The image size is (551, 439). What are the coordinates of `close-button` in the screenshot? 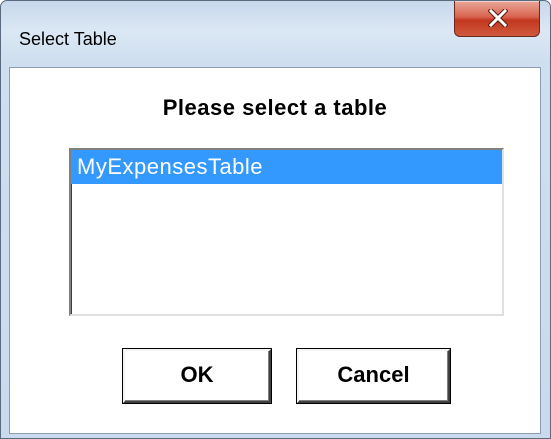 It's located at (497, 19).